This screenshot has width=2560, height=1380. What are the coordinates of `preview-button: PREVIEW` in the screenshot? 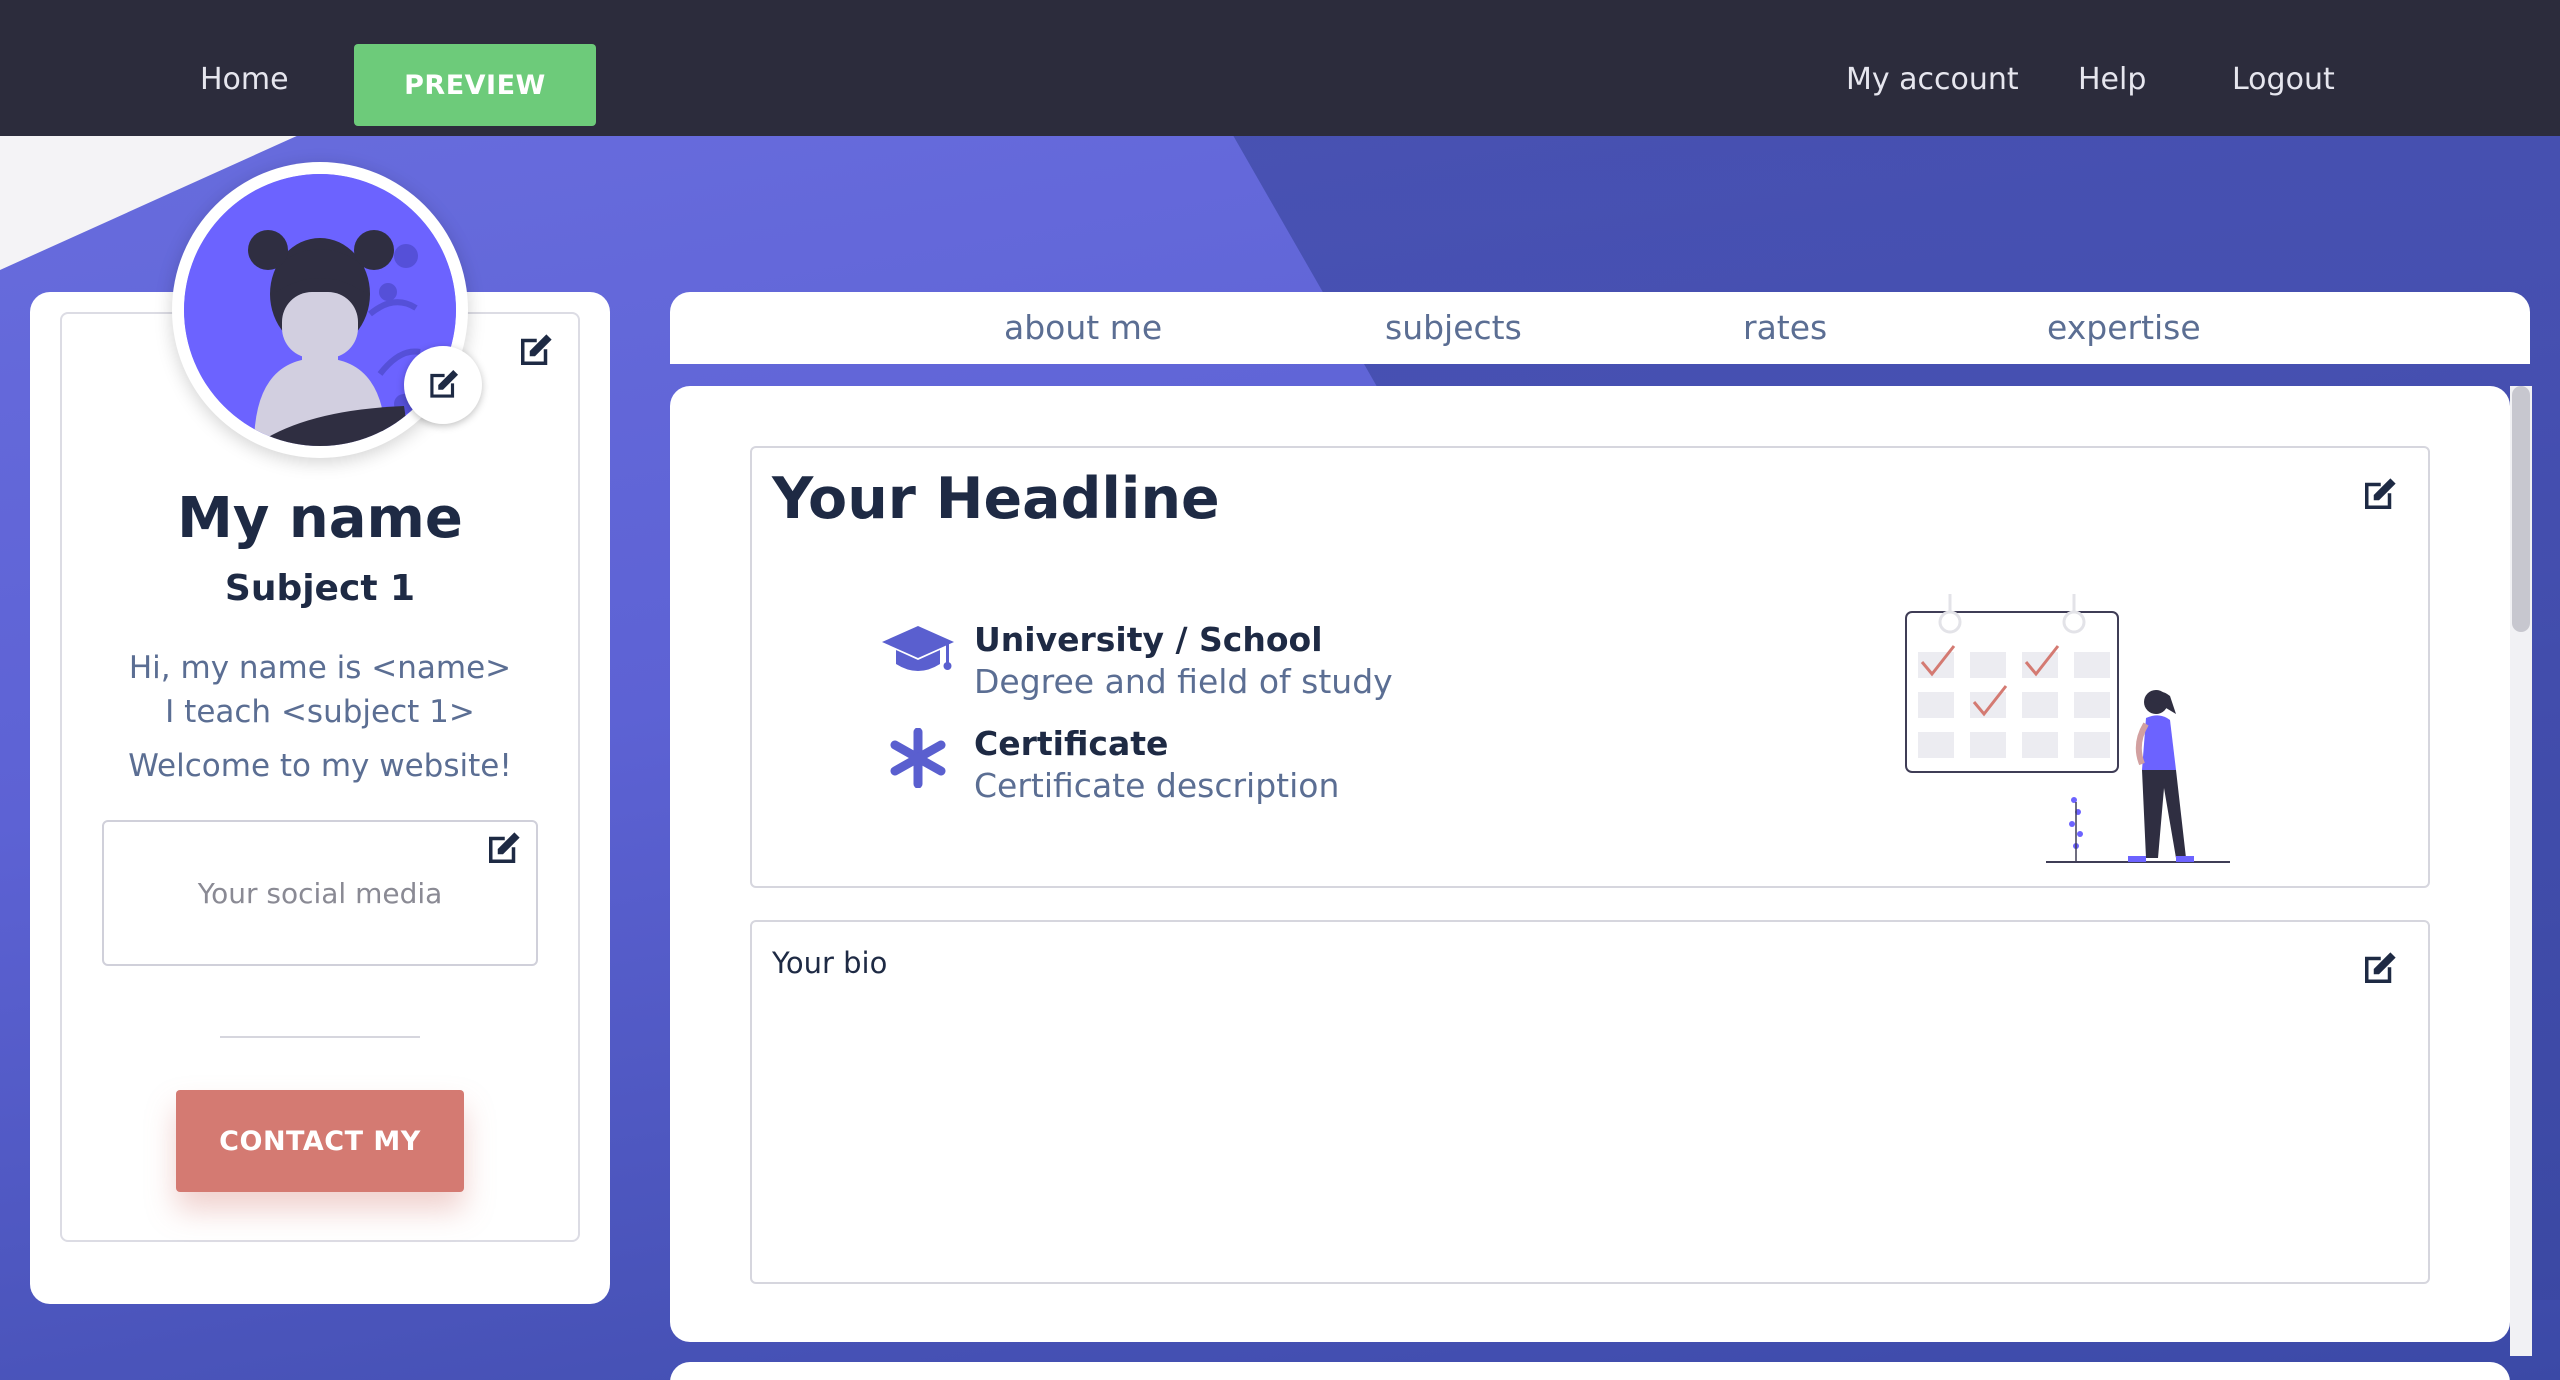 It's located at (475, 85).